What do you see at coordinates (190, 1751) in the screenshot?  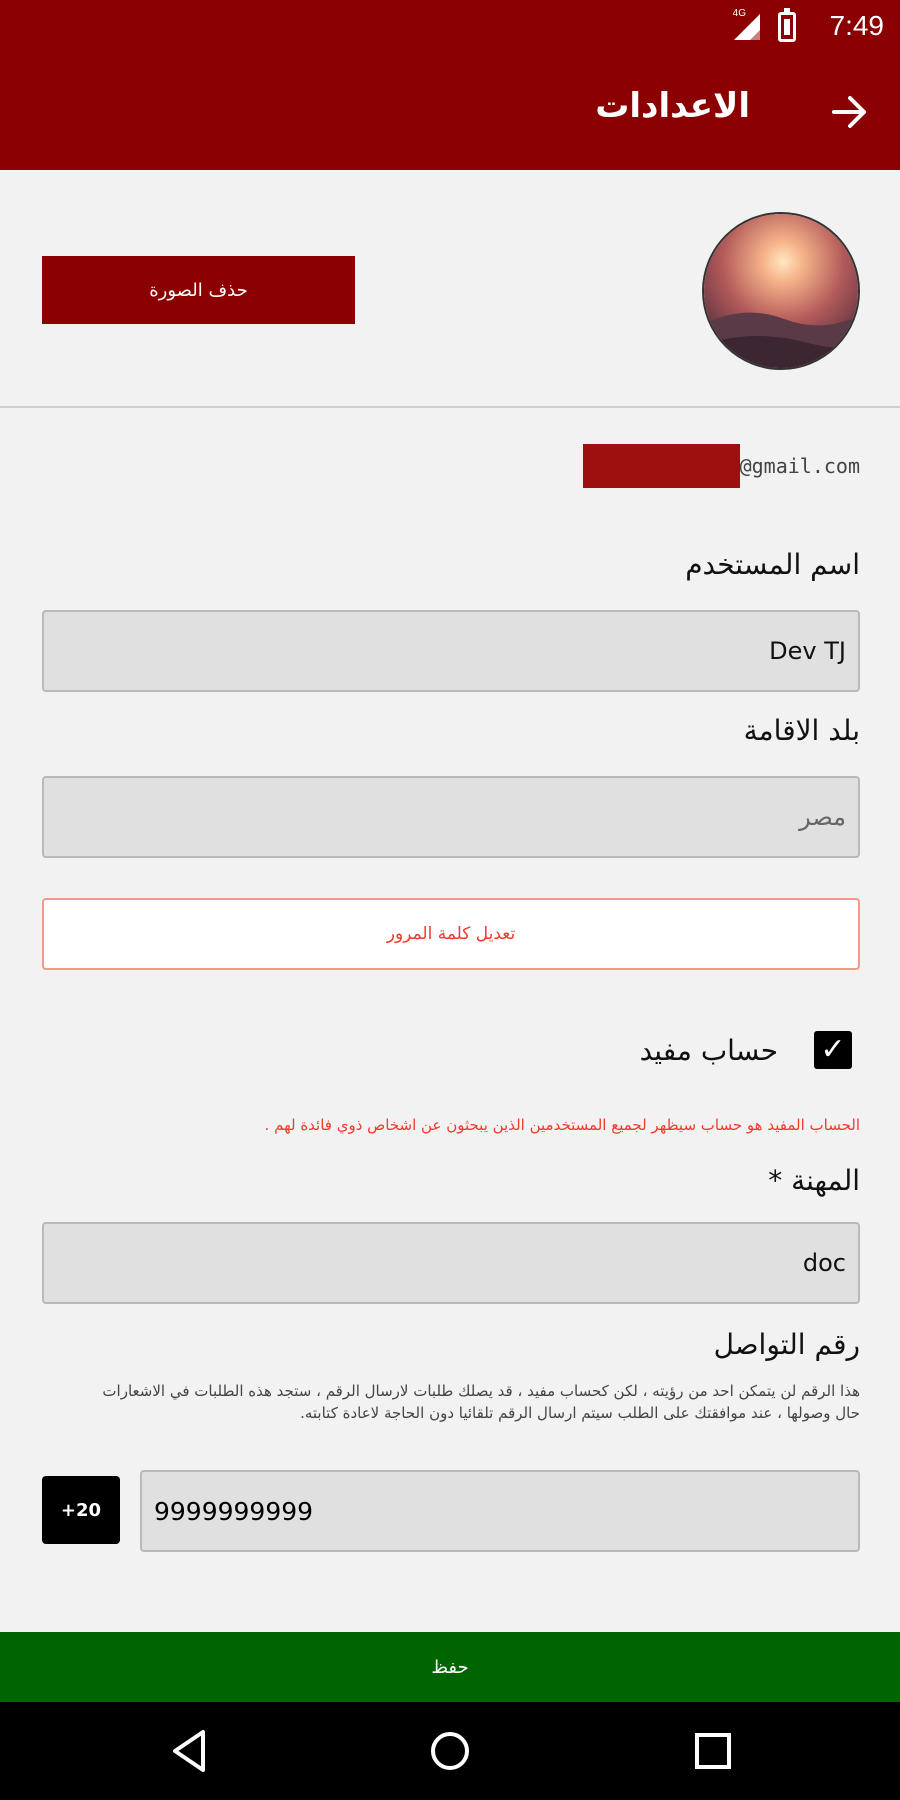 I see `back-triangle-icon` at bounding box center [190, 1751].